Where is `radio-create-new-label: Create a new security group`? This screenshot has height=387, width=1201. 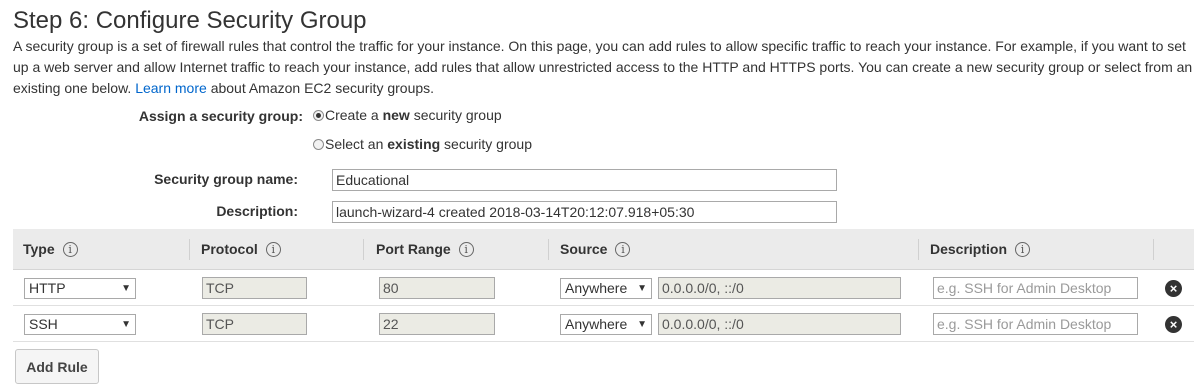 radio-create-new-label: Create a new security group is located at coordinates (413, 115).